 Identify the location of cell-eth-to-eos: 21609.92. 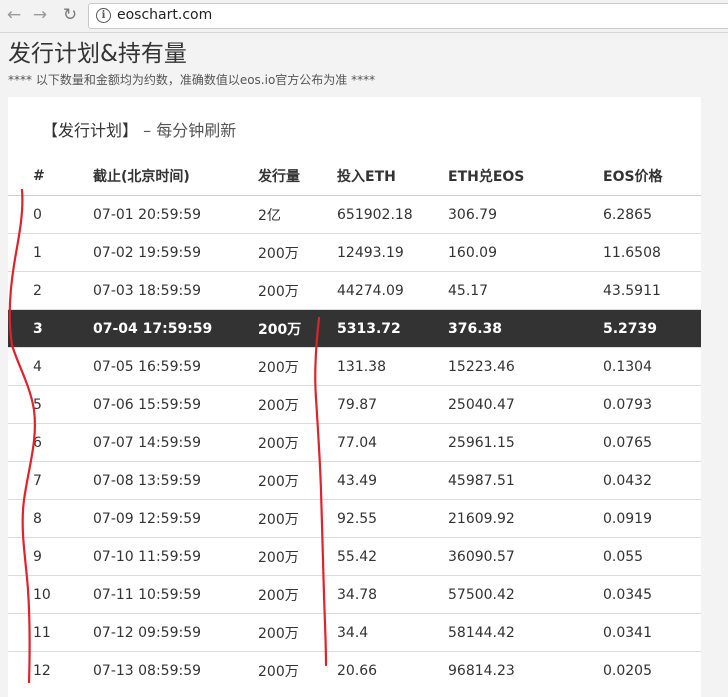
(525, 518).